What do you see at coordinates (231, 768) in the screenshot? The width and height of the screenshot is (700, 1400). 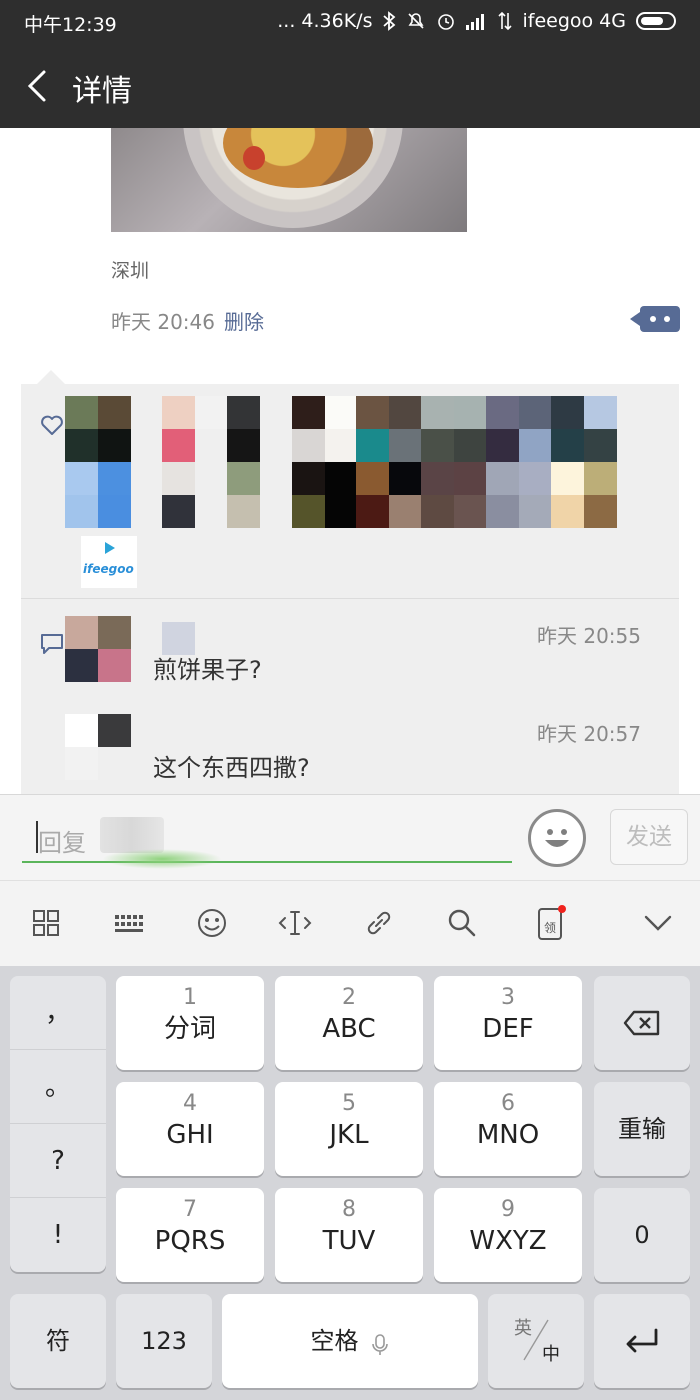 I see `comment-text: 这个东西四撒?` at bounding box center [231, 768].